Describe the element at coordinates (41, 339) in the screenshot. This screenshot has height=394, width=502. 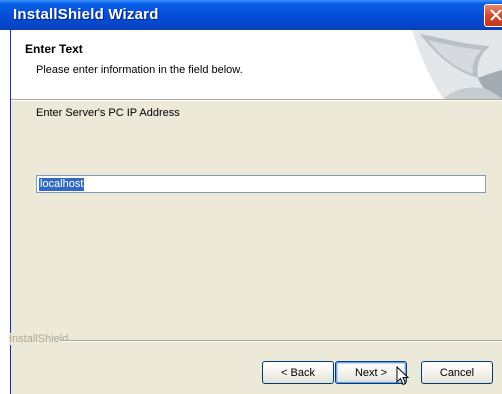
I see `installshield-brand-label: InstallShield` at that location.